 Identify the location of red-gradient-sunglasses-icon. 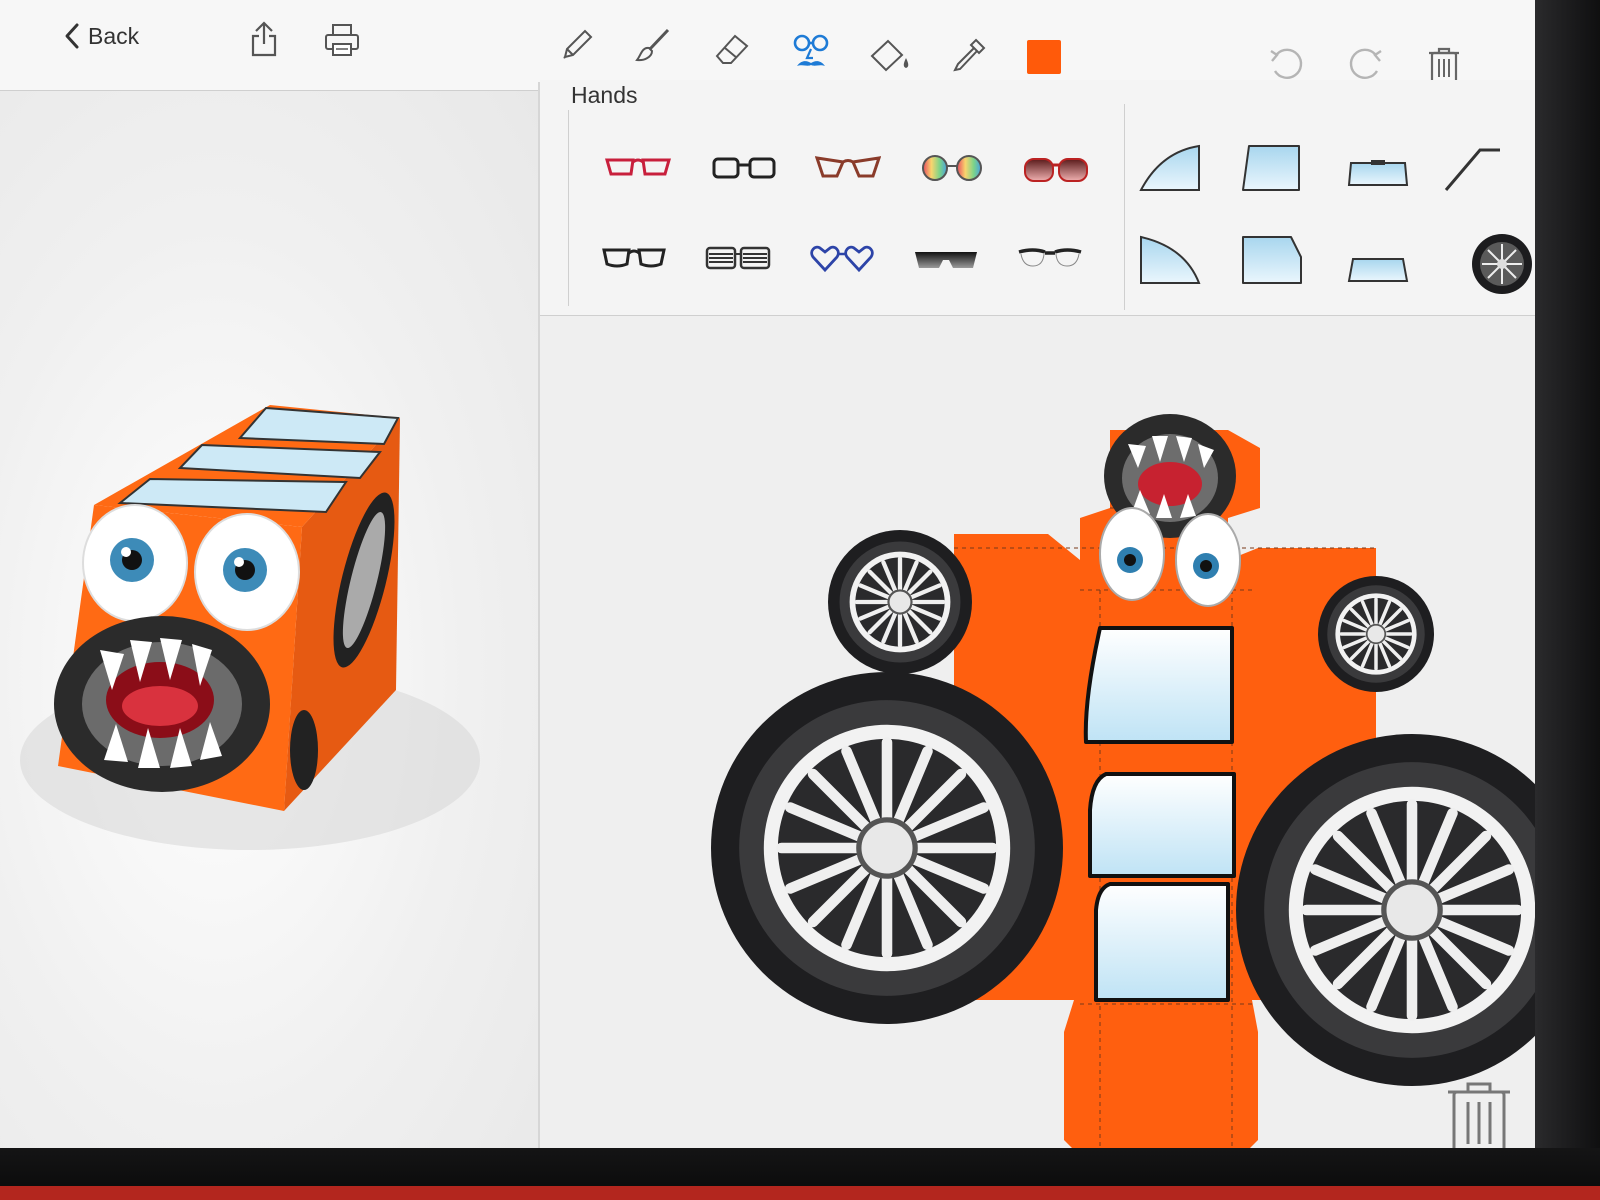
(1056, 170).